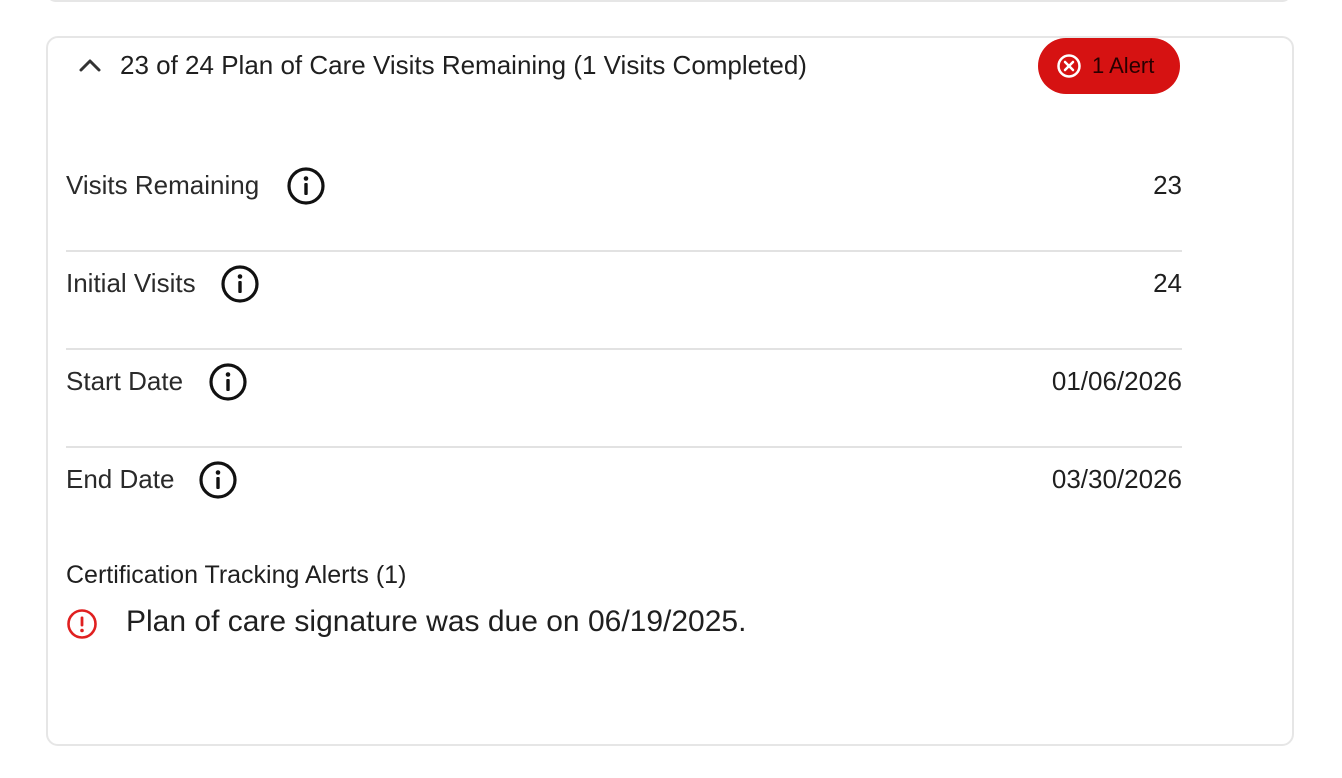 Image resolution: width=1342 pixels, height=778 pixels. I want to click on alert-badge-label: 1 Alert, so click(1123, 65).